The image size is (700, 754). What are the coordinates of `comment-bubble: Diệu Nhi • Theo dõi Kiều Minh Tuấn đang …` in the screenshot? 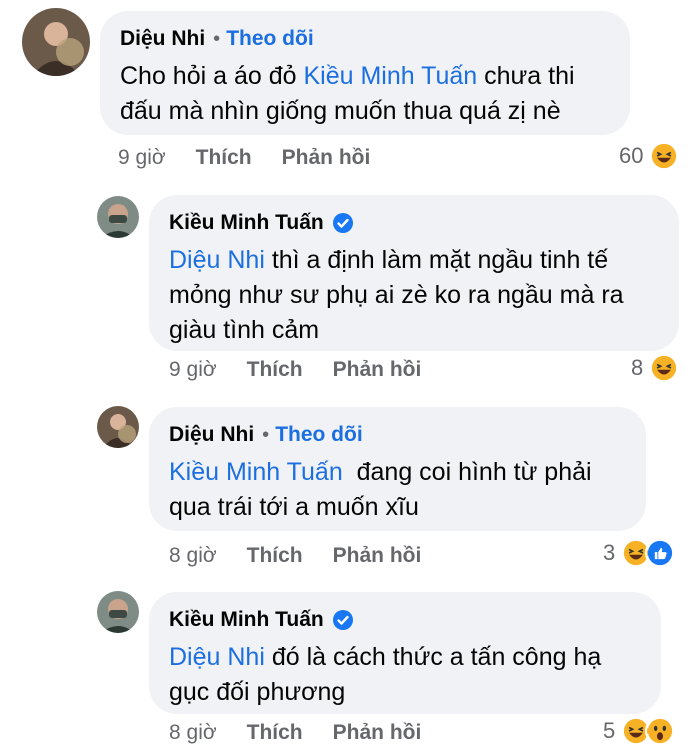 It's located at (397, 469).